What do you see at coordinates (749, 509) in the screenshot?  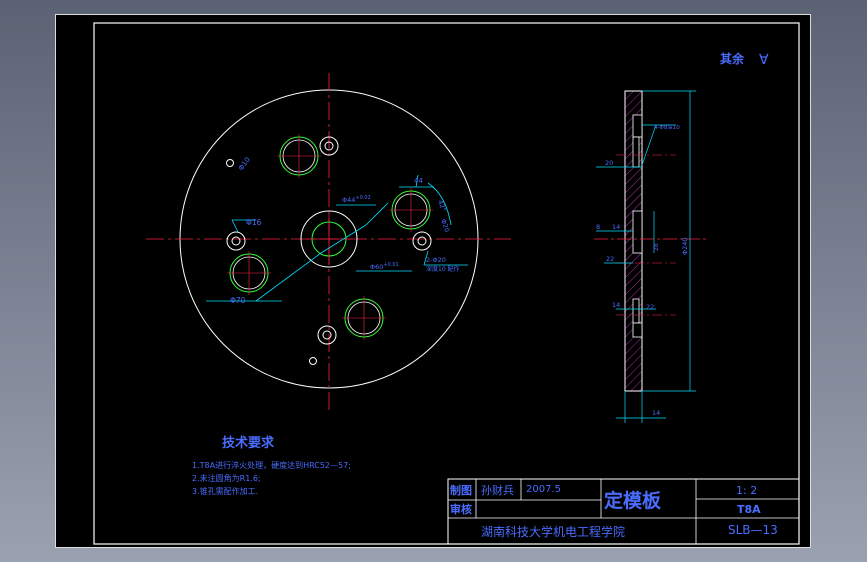 I see `material: T8A` at bounding box center [749, 509].